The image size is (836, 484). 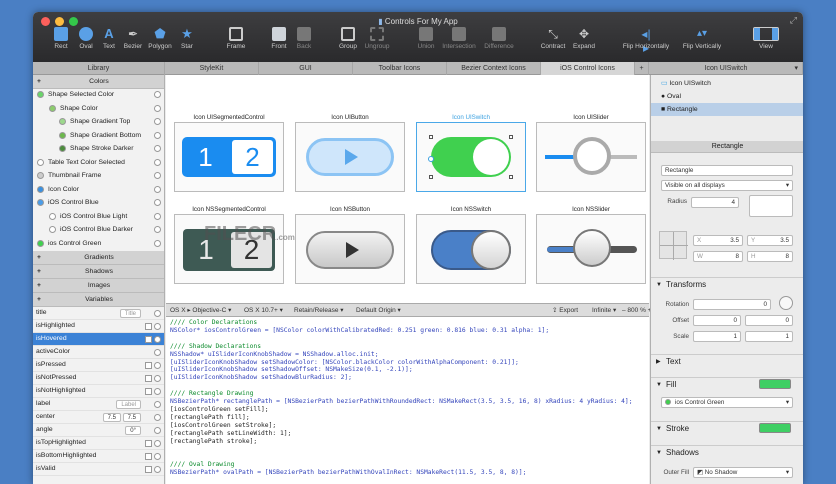 I want to click on tab-library: Library, so click(x=99, y=68).